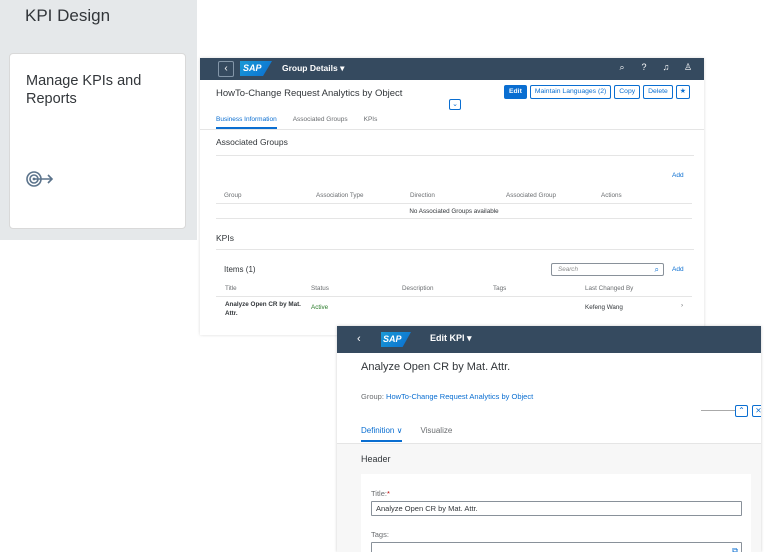 This screenshot has width=768, height=552. I want to click on kpi-status: Active, so click(320, 307).